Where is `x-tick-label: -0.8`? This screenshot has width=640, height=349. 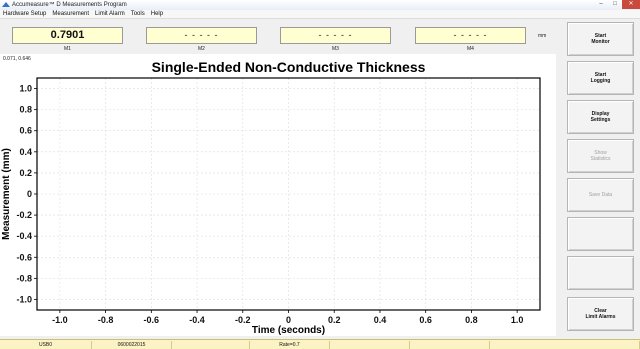 x-tick-label: -0.8 is located at coordinates (106, 320).